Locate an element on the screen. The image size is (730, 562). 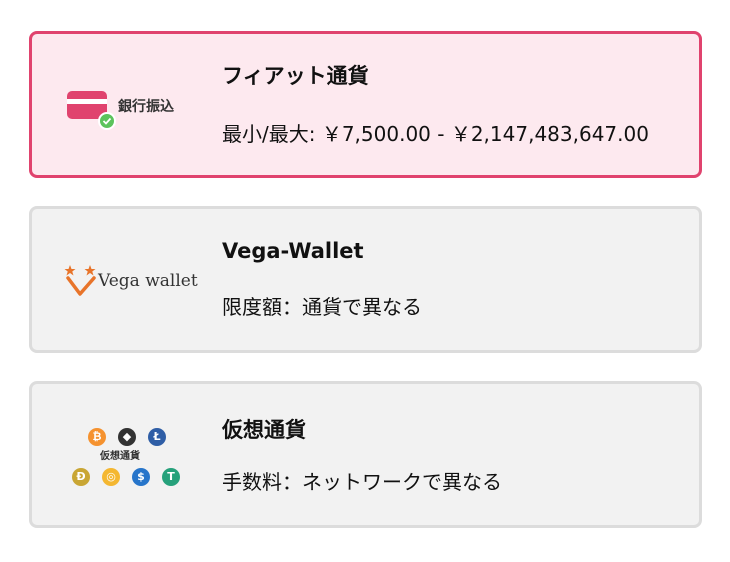
bank-transfer-logo: 銀行振込 is located at coordinates (127, 104).